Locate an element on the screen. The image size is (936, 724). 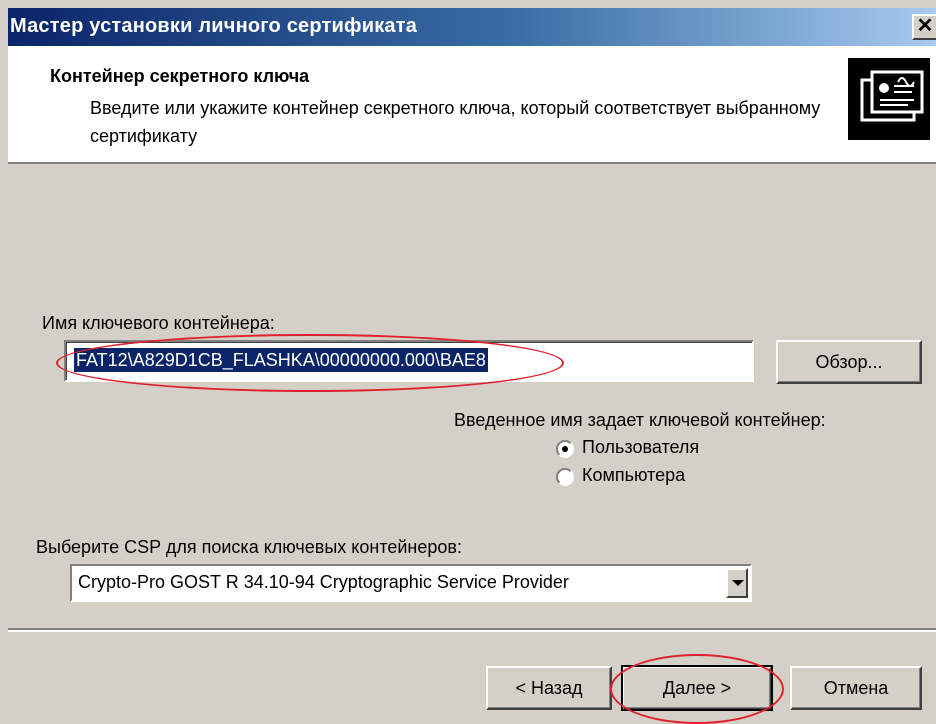
container-name-value: FAT12\A829D1CB_FLASHKA\00000000.000\BAE8 is located at coordinates (281, 360).